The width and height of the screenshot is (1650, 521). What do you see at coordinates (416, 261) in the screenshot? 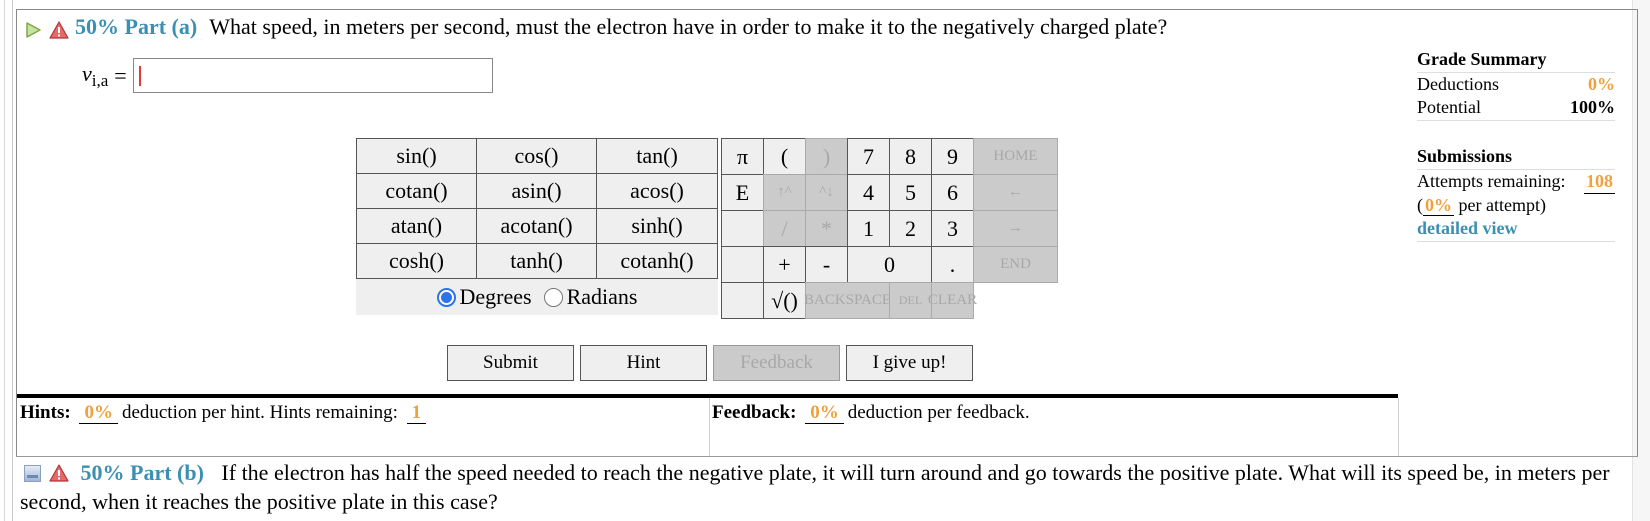
I see `cosh-button: cosh()` at bounding box center [416, 261].